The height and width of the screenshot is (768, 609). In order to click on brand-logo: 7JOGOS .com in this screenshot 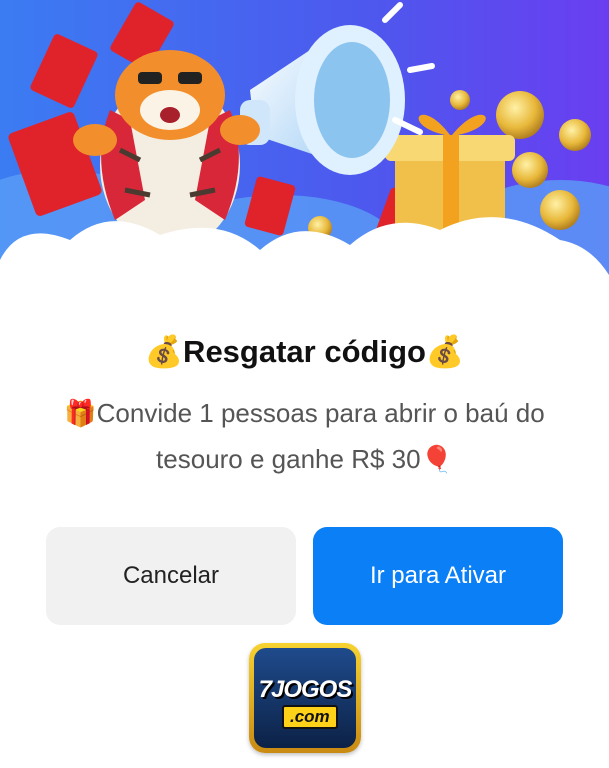, I will do `click(305, 698)`.